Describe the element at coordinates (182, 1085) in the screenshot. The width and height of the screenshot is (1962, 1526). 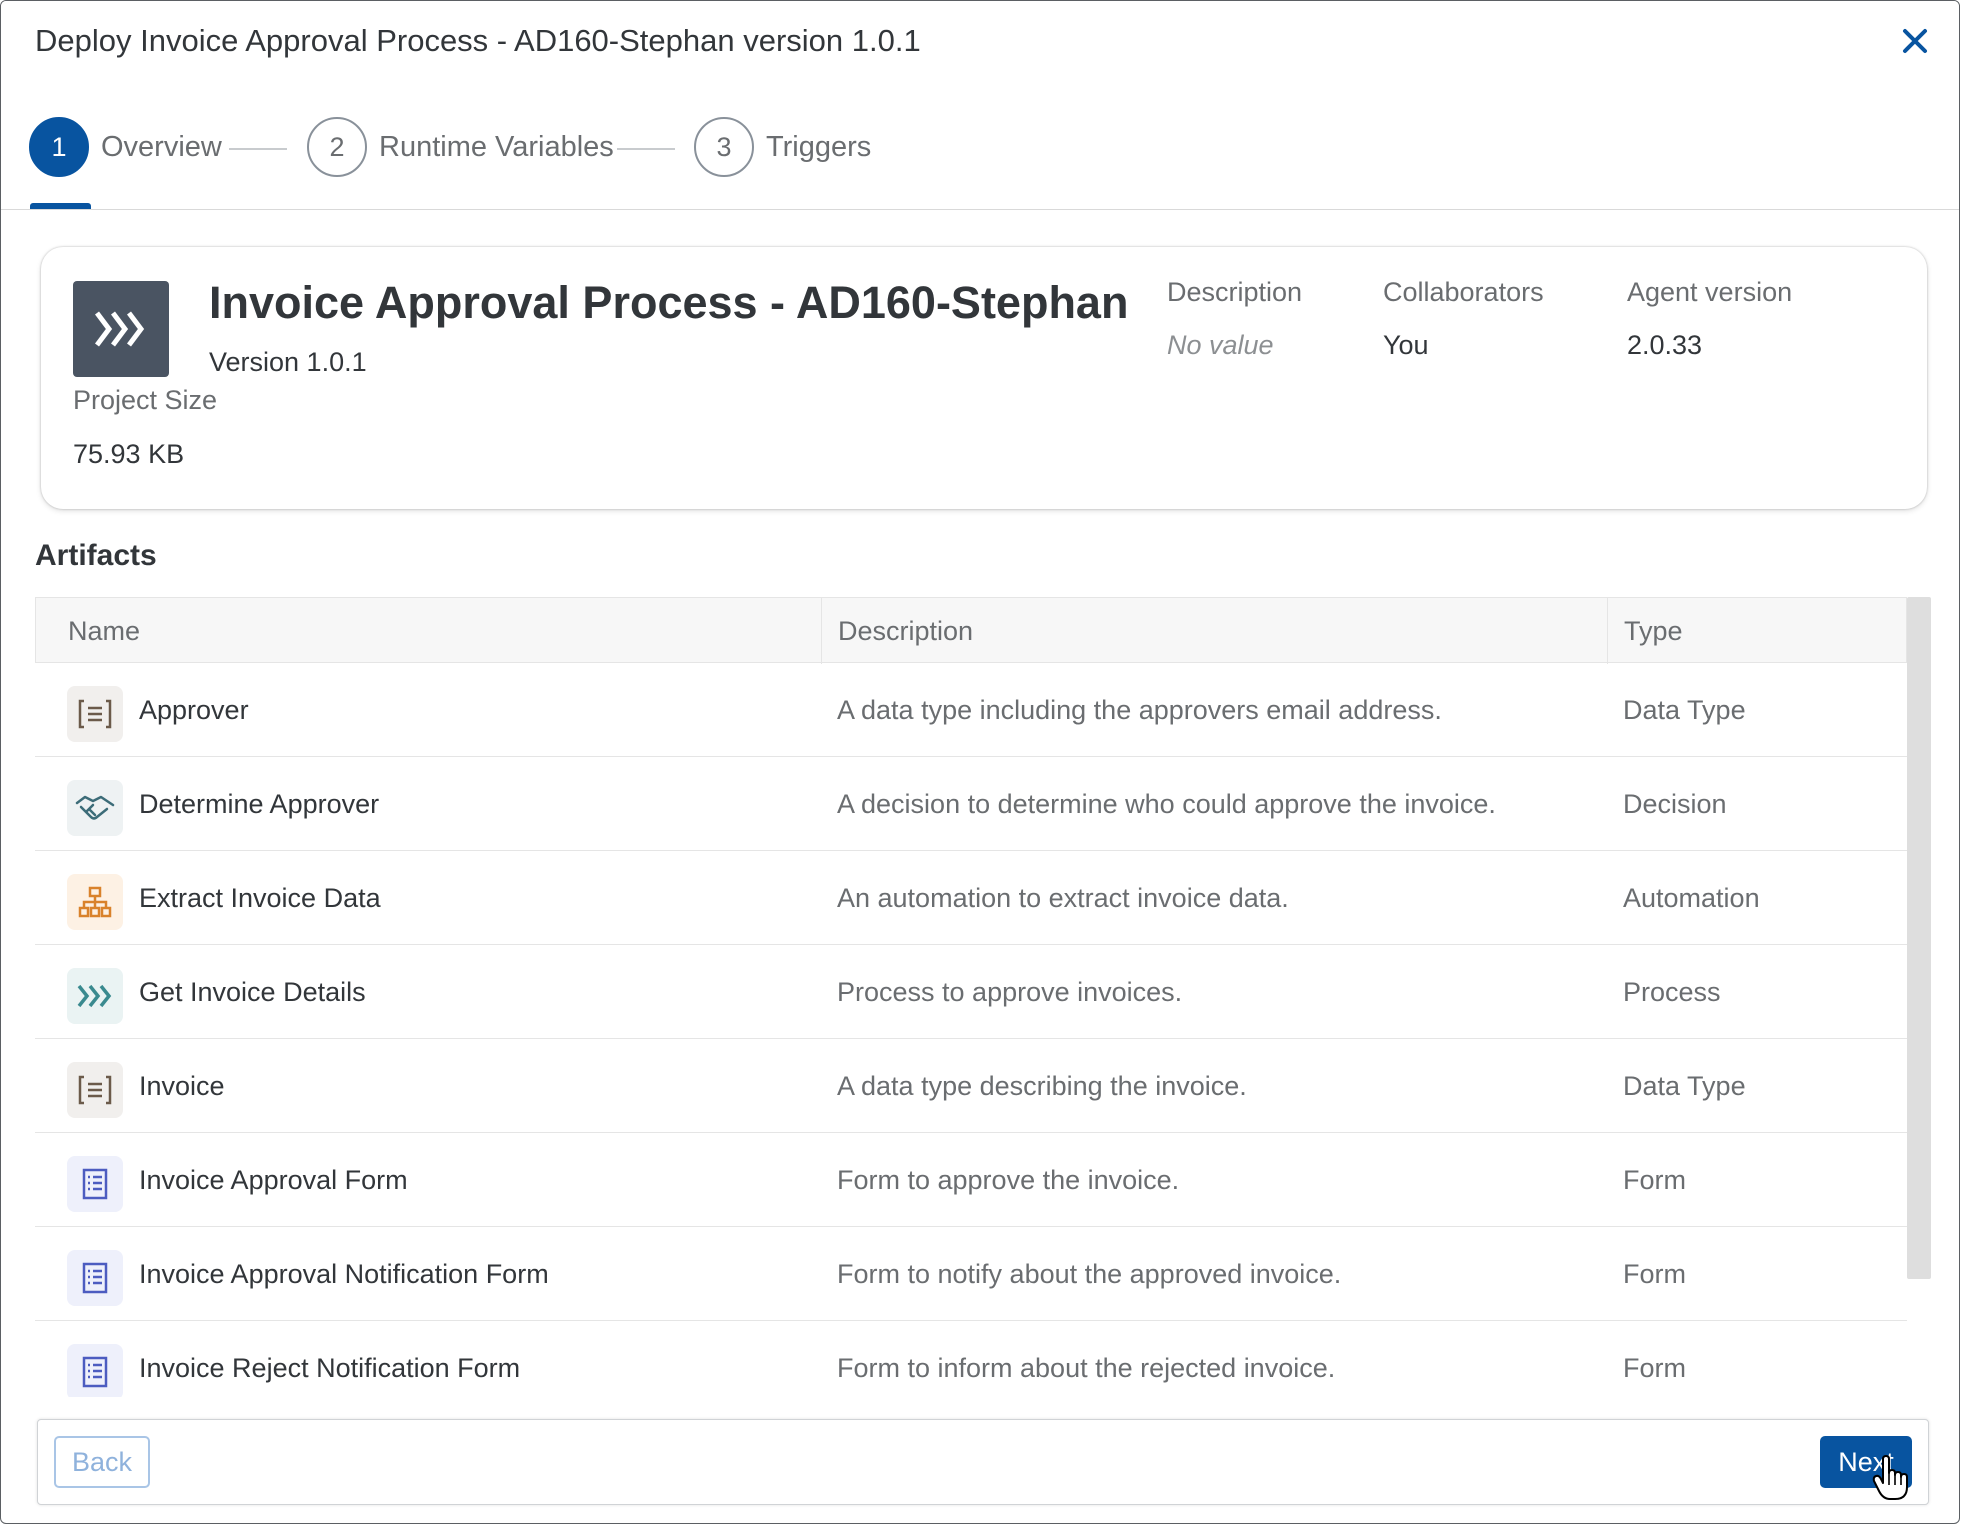
I see `artifact-name: Invoice` at that location.